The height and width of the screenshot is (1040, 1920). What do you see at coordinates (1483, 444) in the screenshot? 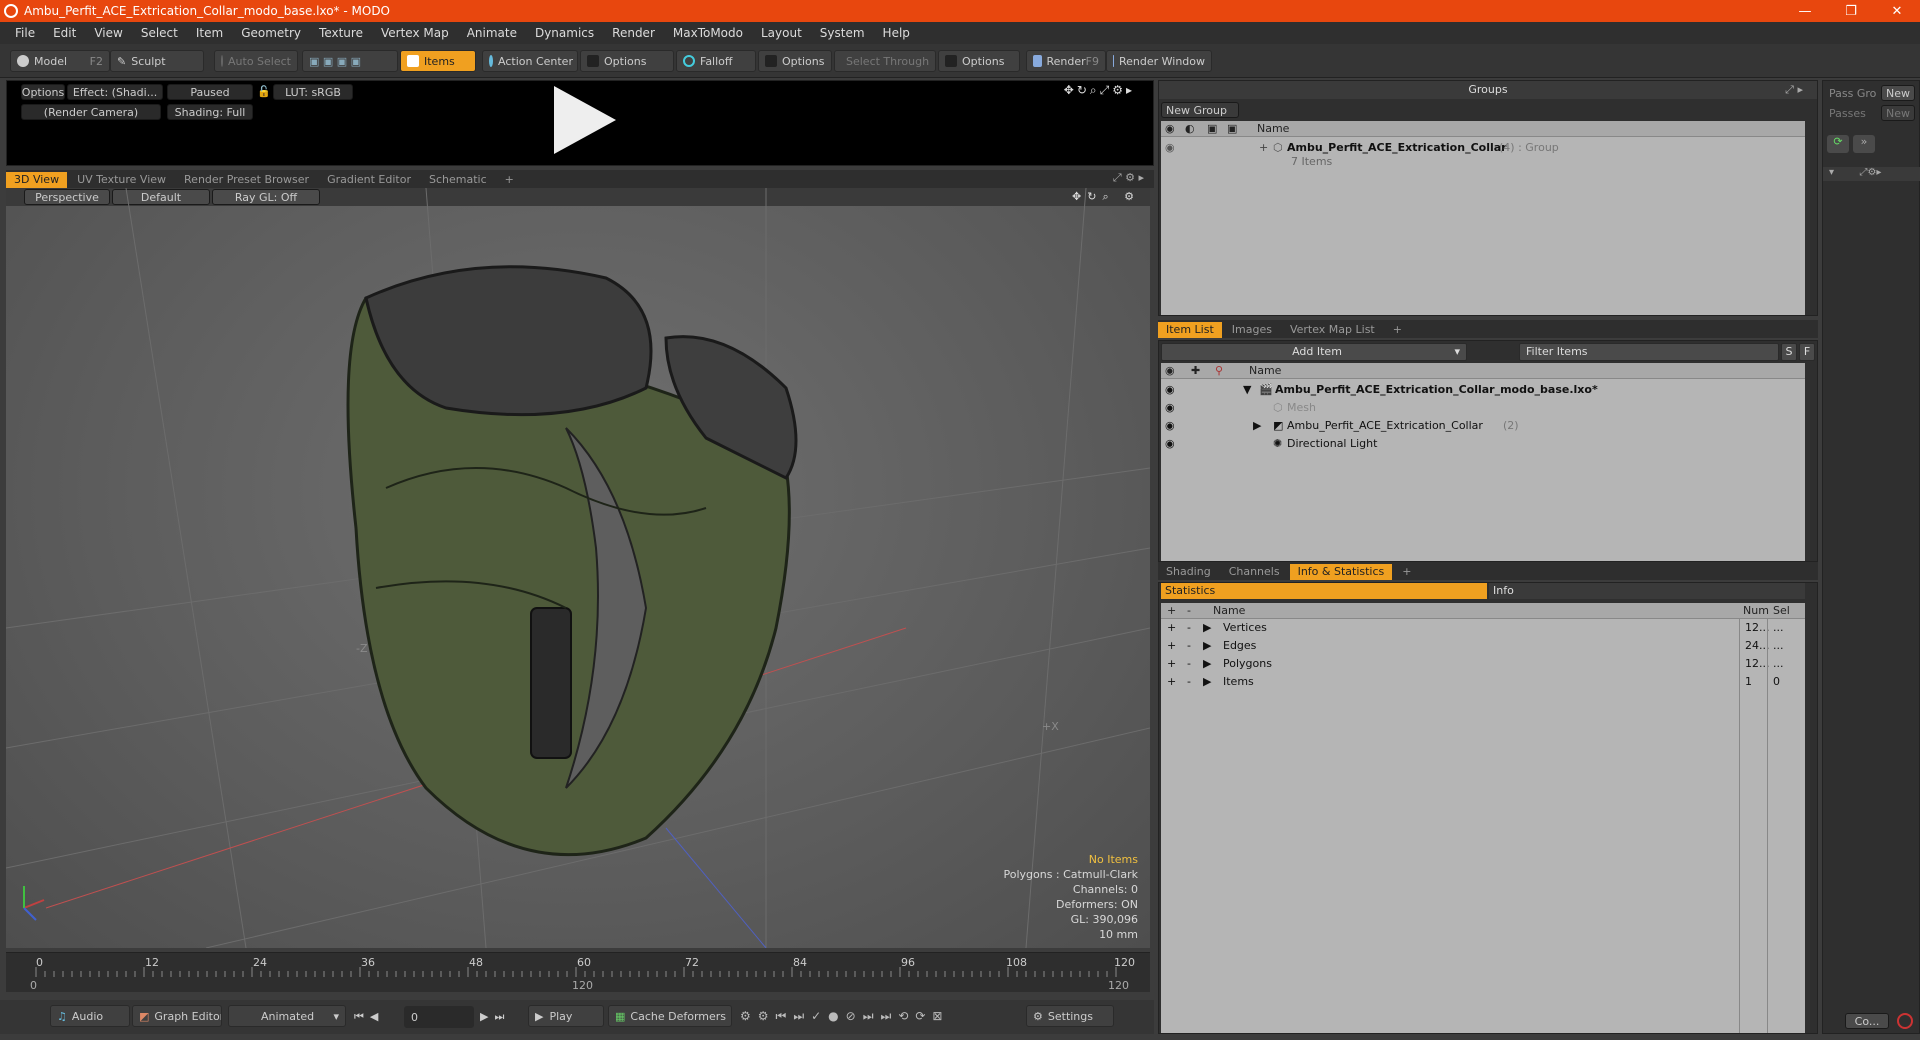
I see `item-row-light: ◉ ✺ Directional Light` at bounding box center [1483, 444].